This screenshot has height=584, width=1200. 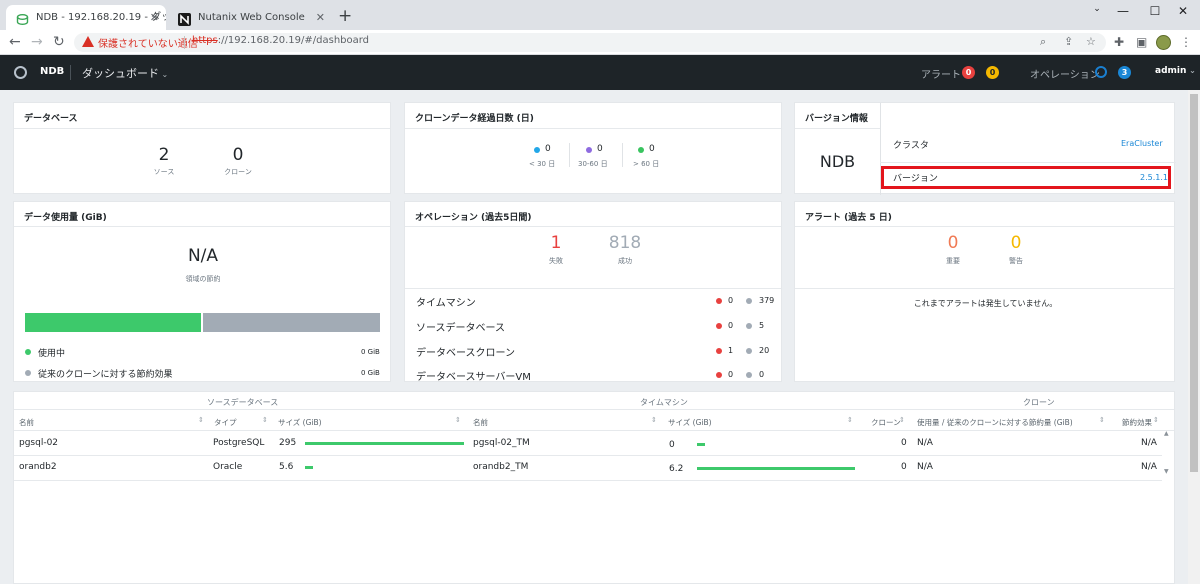 I want to click on scroll-down-icon: ▼, so click(x=1166, y=471).